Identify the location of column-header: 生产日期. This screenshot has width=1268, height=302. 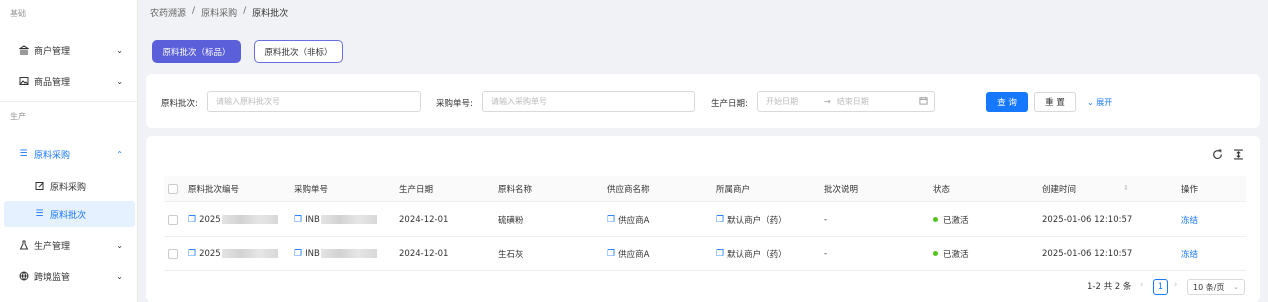
(416, 189).